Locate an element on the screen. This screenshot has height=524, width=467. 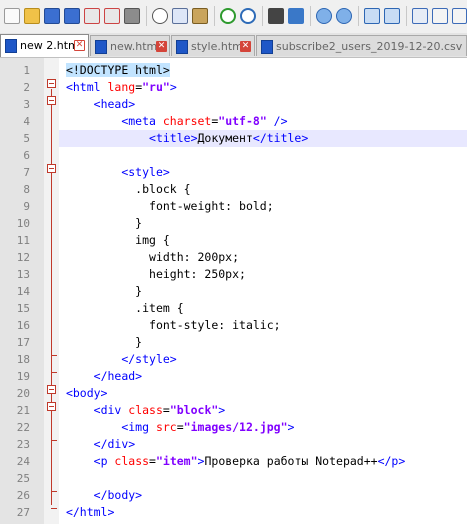
line-number: 5 is located at coordinates (26, 138).